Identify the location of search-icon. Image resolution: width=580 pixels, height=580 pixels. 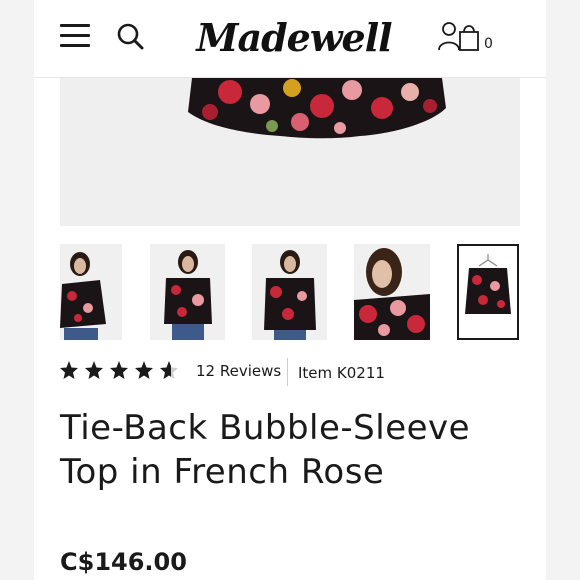
(130, 36).